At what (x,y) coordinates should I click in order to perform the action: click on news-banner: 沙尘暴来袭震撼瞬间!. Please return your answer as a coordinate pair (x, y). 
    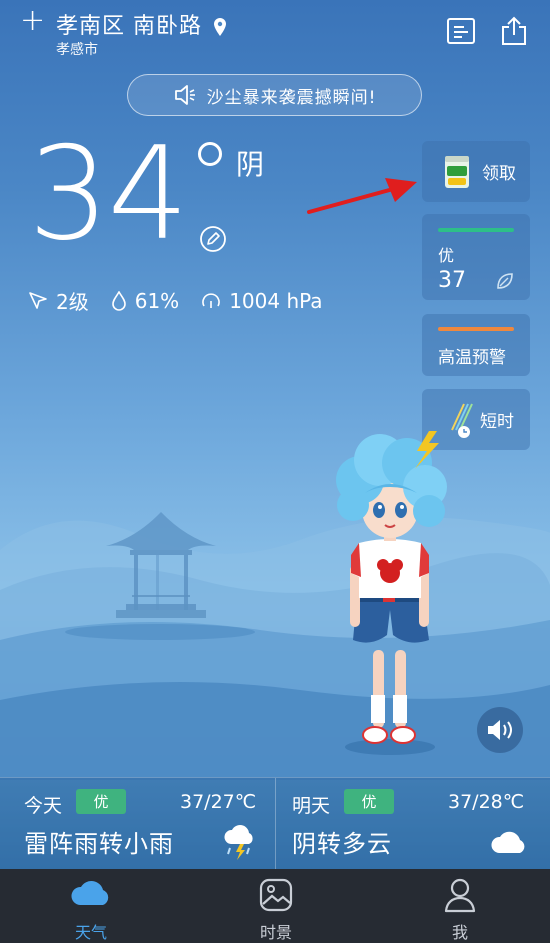
    Looking at the image, I should click on (274, 95).